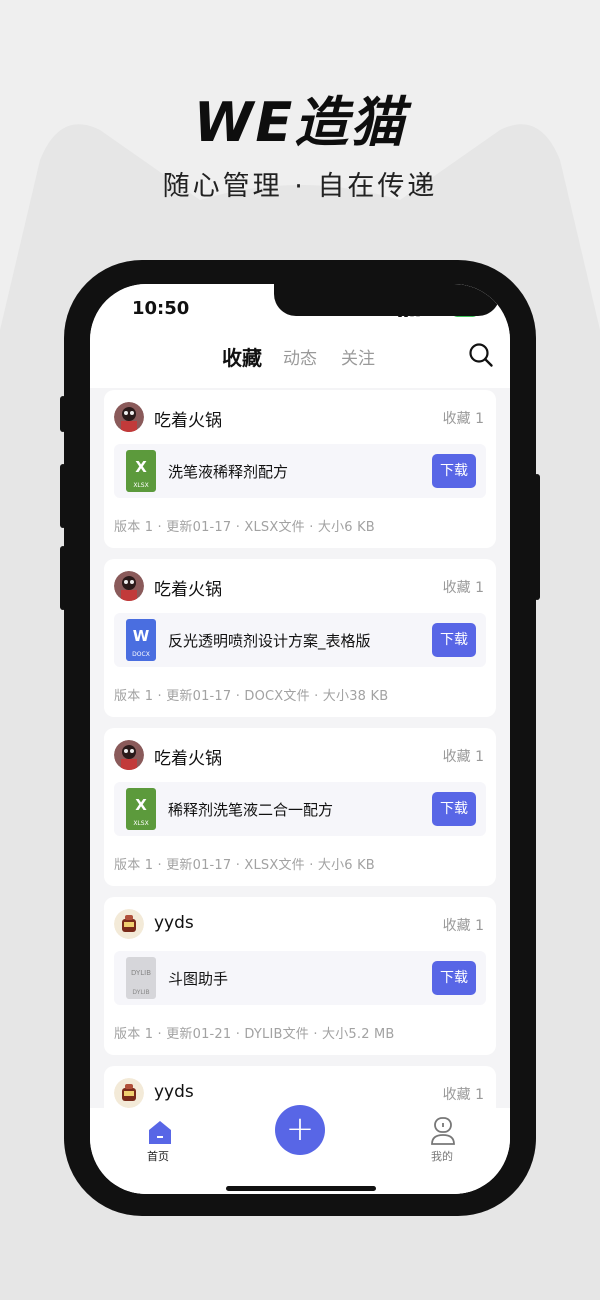 The image size is (600, 1300). Describe the element at coordinates (269, 641) in the screenshot. I see `file-name: 反光透明喷剂设计方案_表格版` at that location.